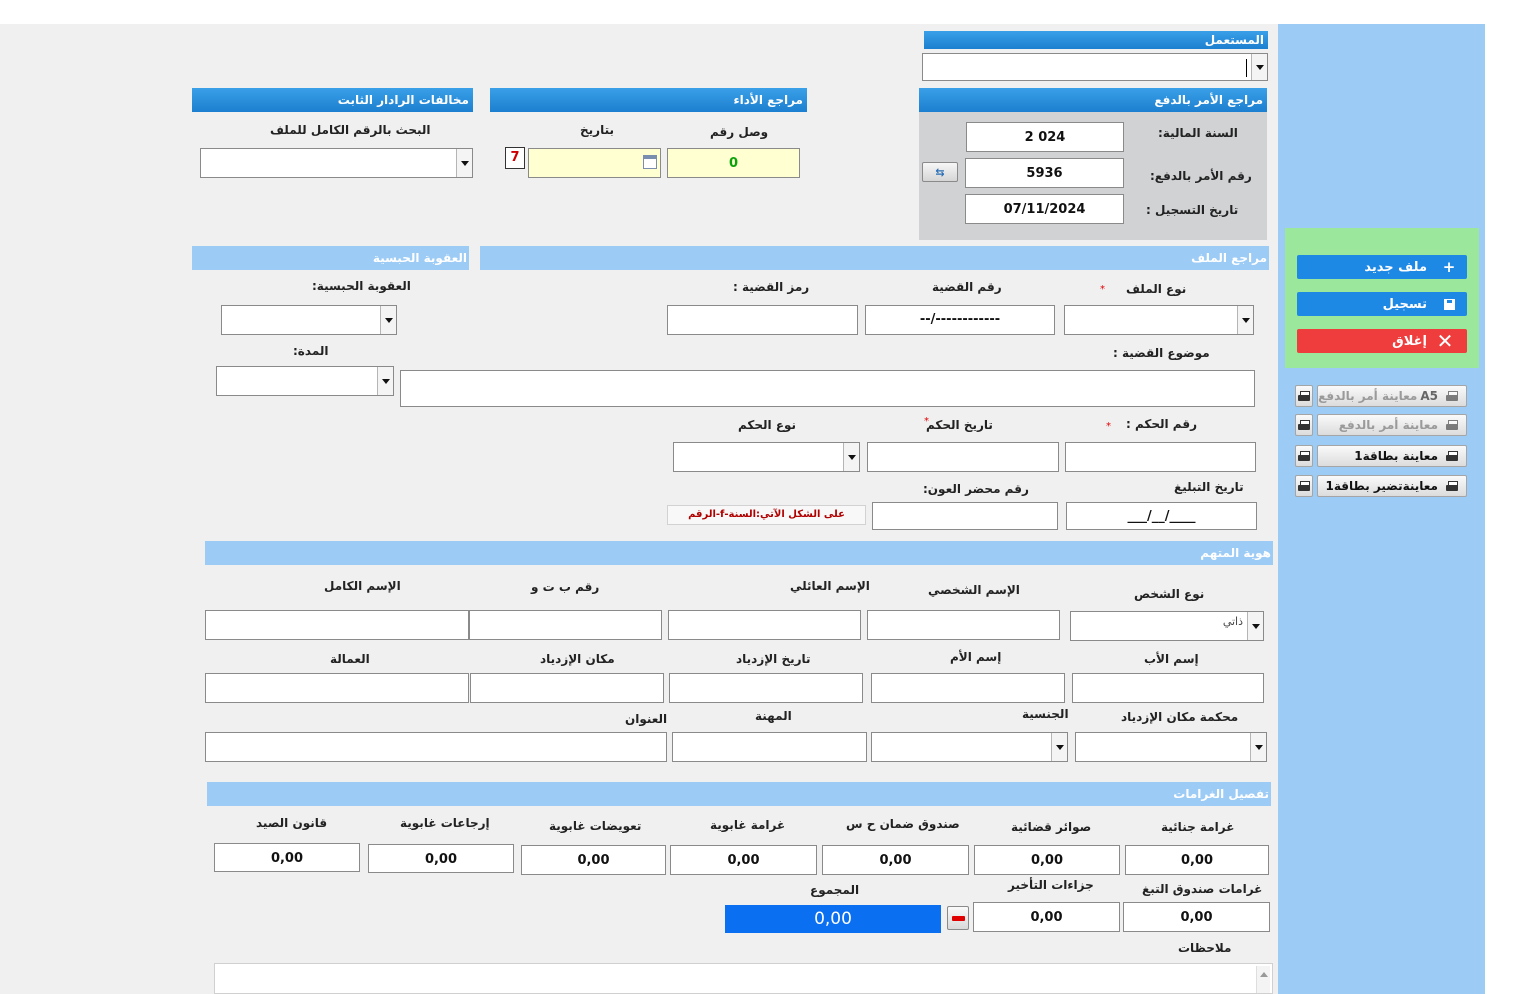 This screenshot has width=1532, height=994. Describe the element at coordinates (1263, 979) in the screenshot. I see `scrollbar` at that location.